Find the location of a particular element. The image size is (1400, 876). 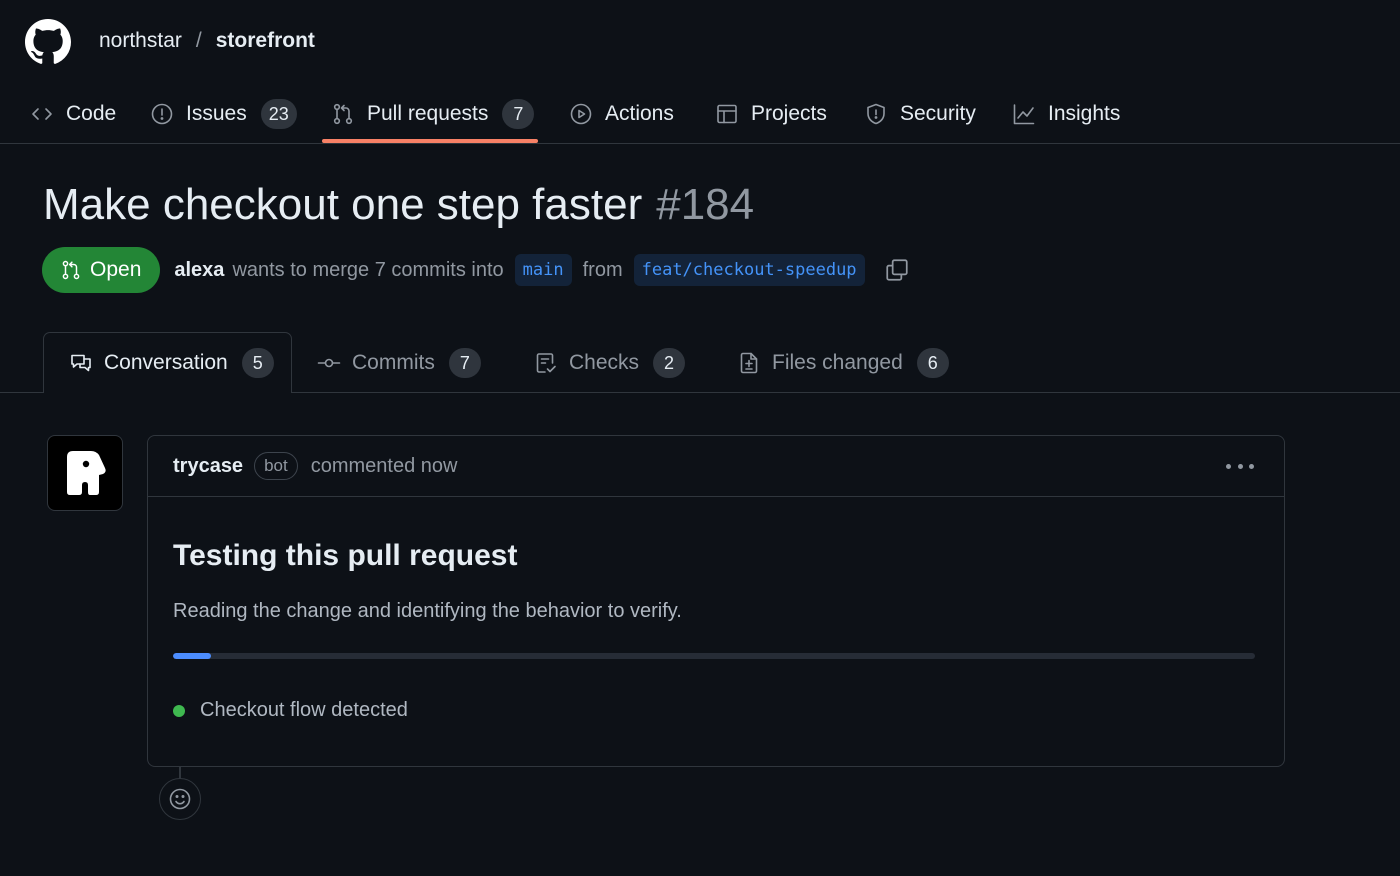

progress-bar is located at coordinates (714, 656).